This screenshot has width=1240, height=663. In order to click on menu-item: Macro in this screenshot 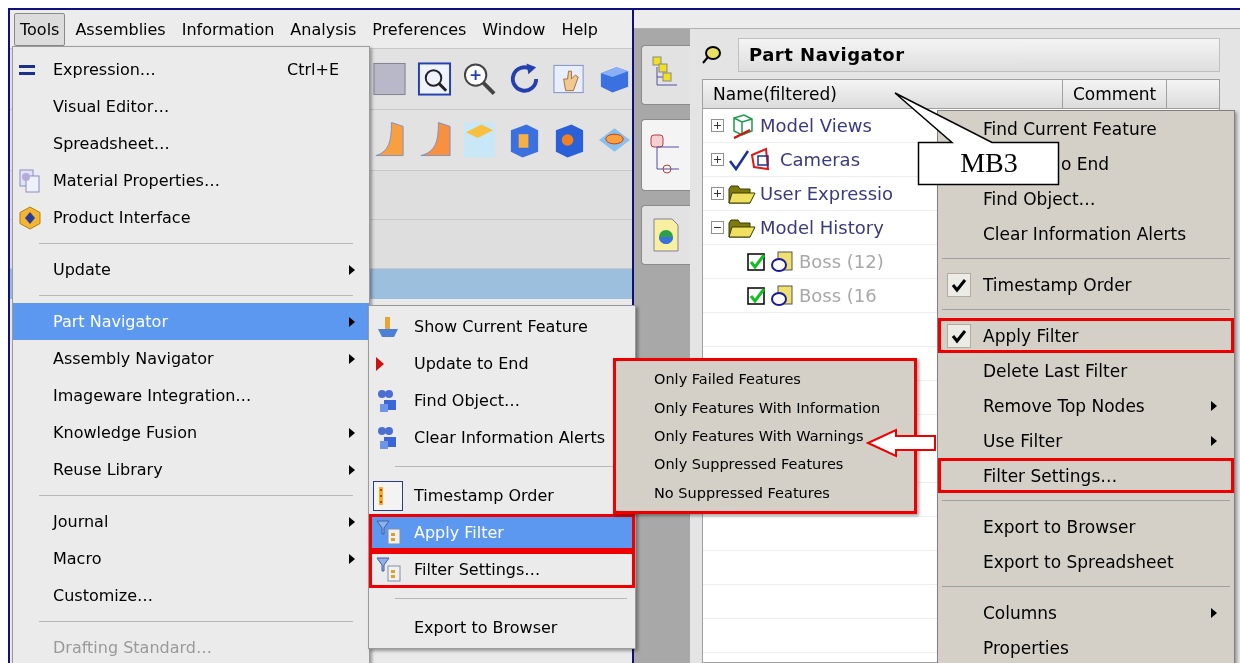, I will do `click(191, 558)`.